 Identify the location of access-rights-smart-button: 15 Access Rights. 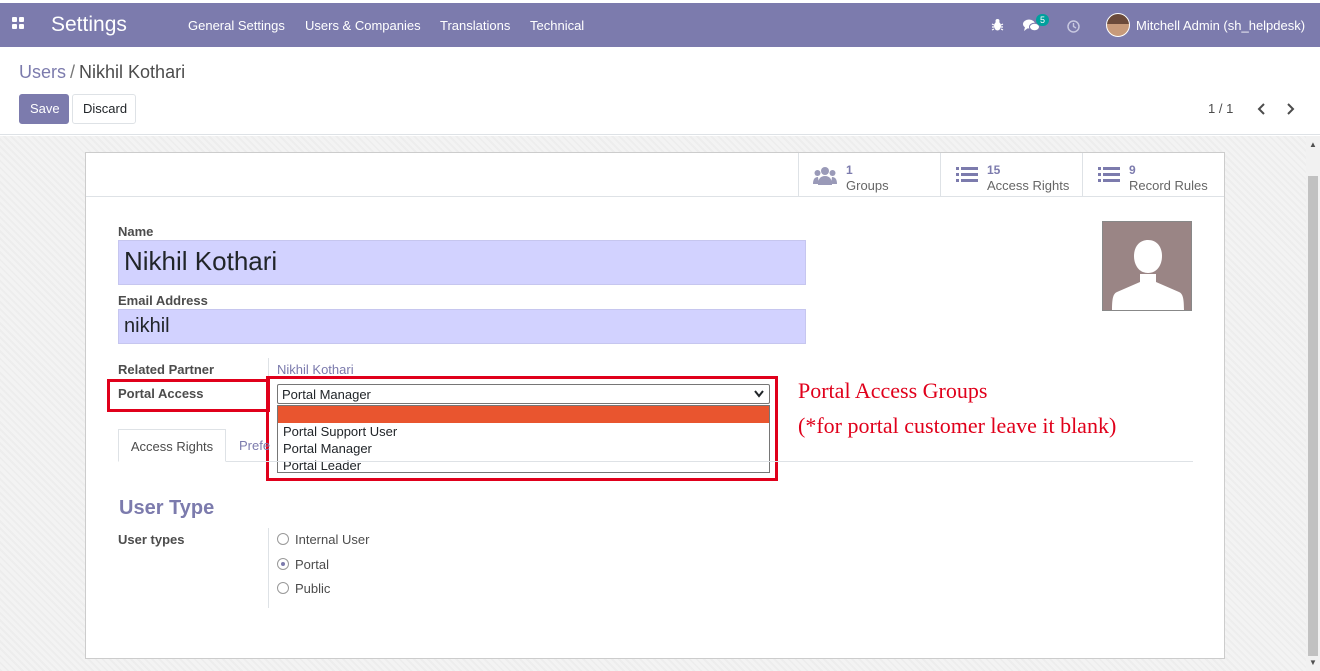
(1011, 174).